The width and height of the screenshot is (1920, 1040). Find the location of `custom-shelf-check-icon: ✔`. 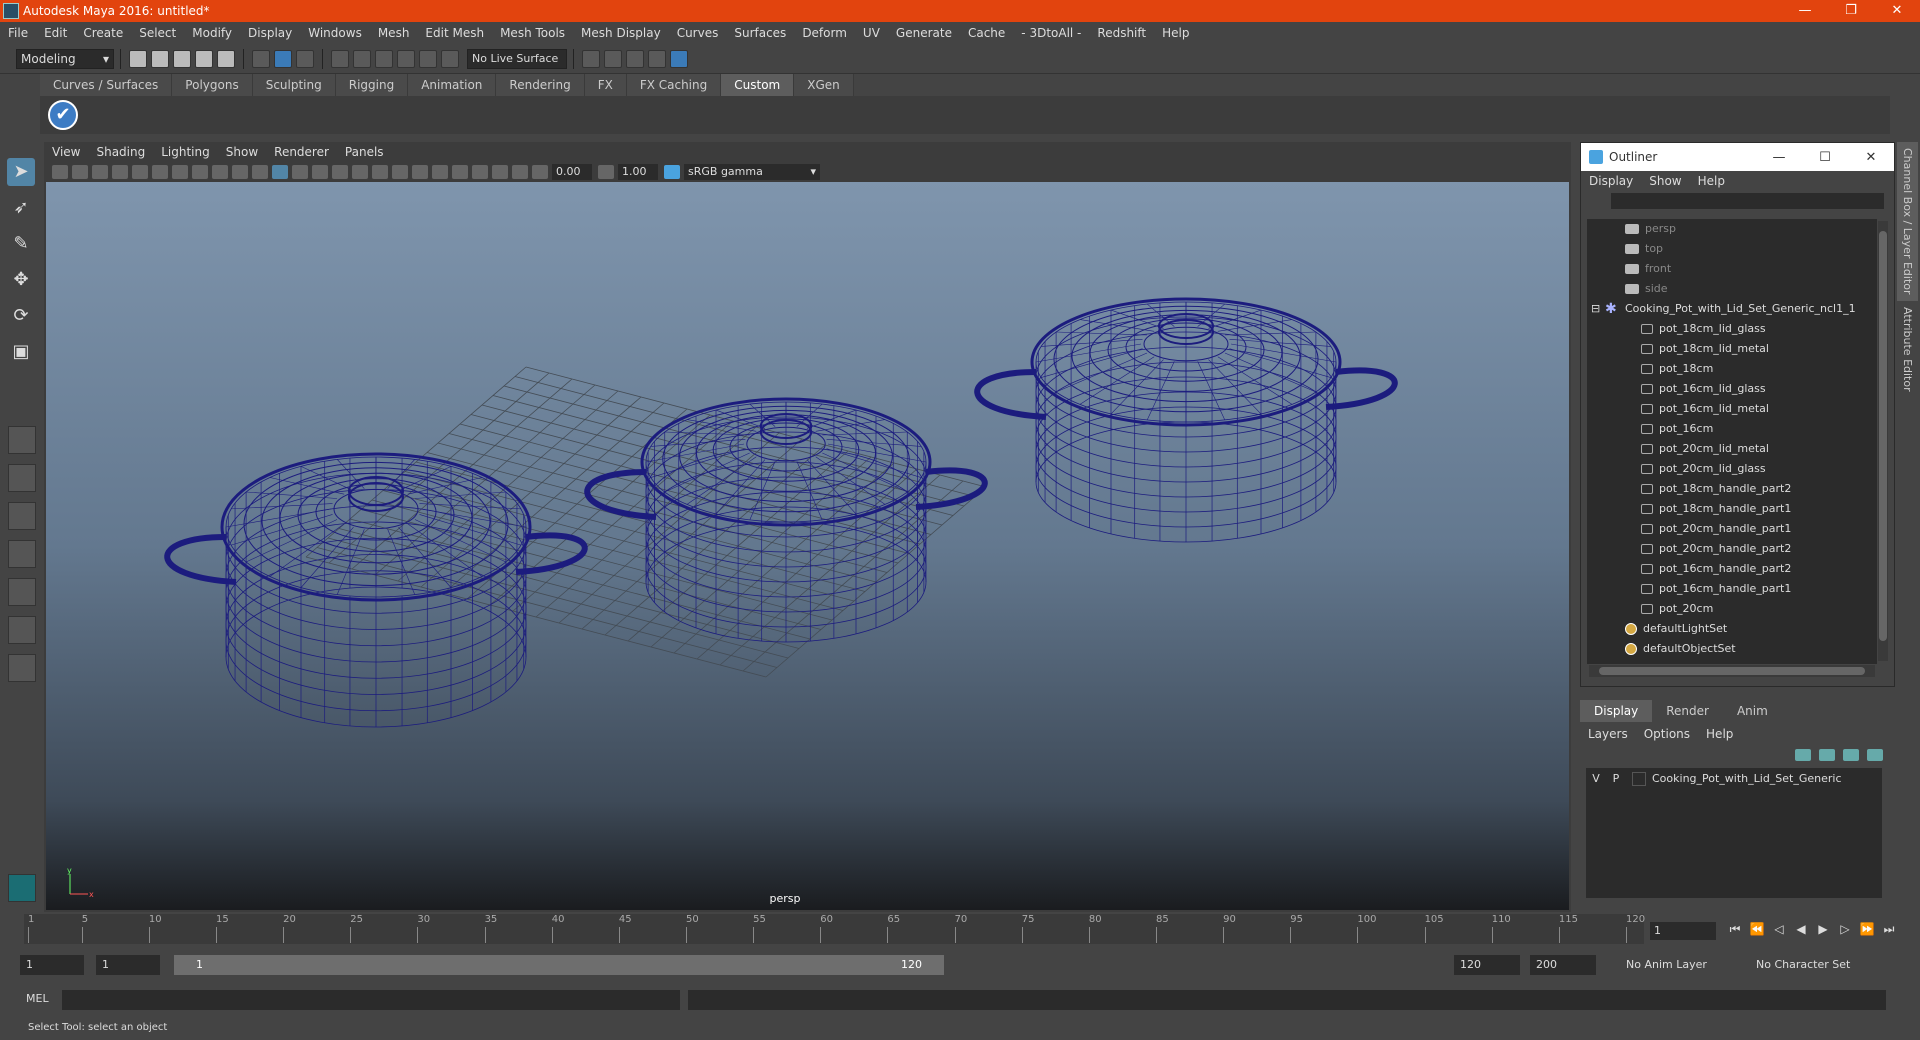

custom-shelf-check-icon: ✔ is located at coordinates (63, 115).